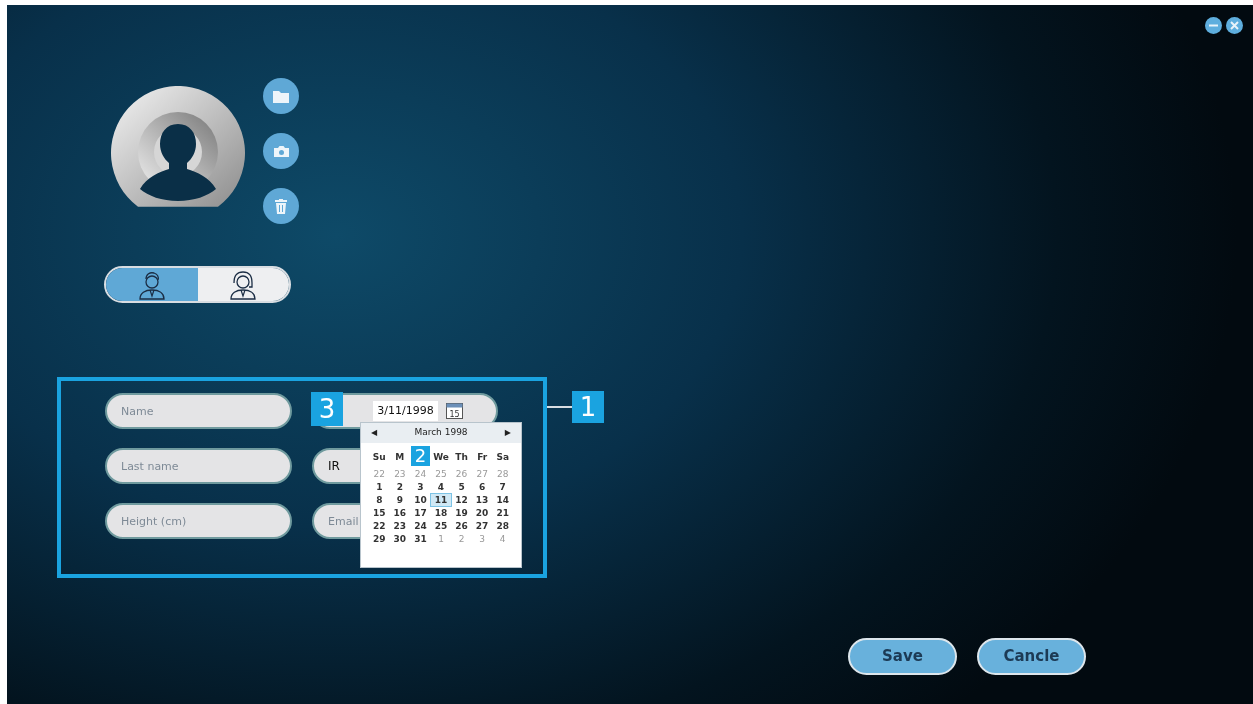  I want to click on callout-label: 1, so click(588, 407).